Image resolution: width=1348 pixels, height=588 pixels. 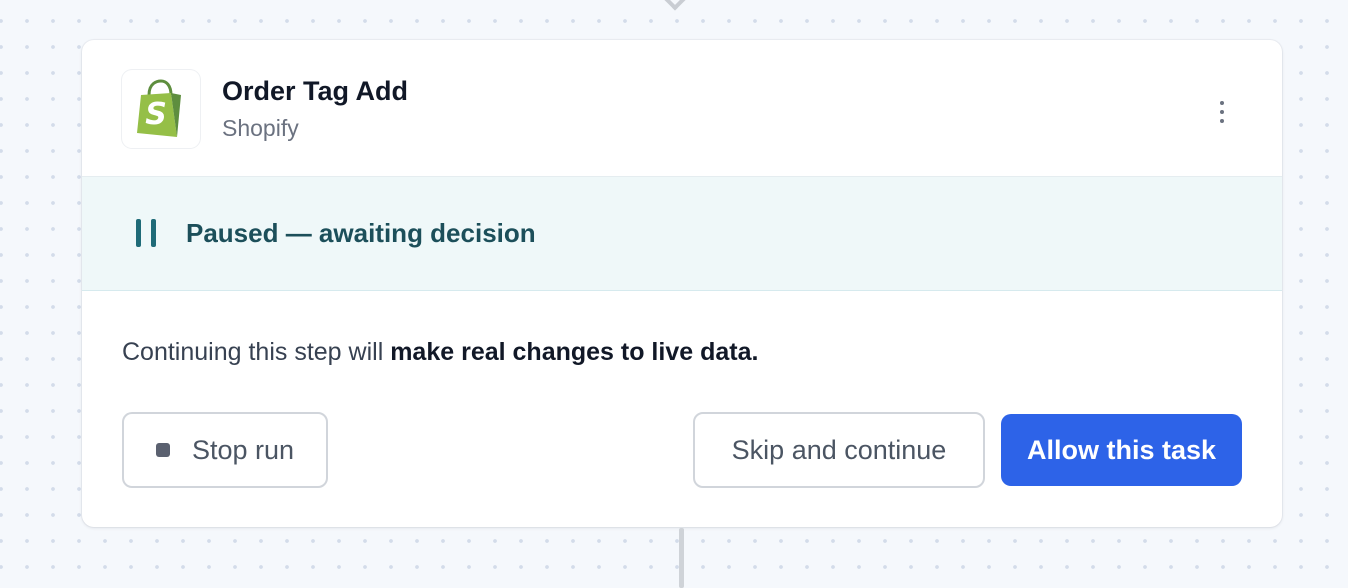 What do you see at coordinates (147, 233) in the screenshot?
I see `pause-icon` at bounding box center [147, 233].